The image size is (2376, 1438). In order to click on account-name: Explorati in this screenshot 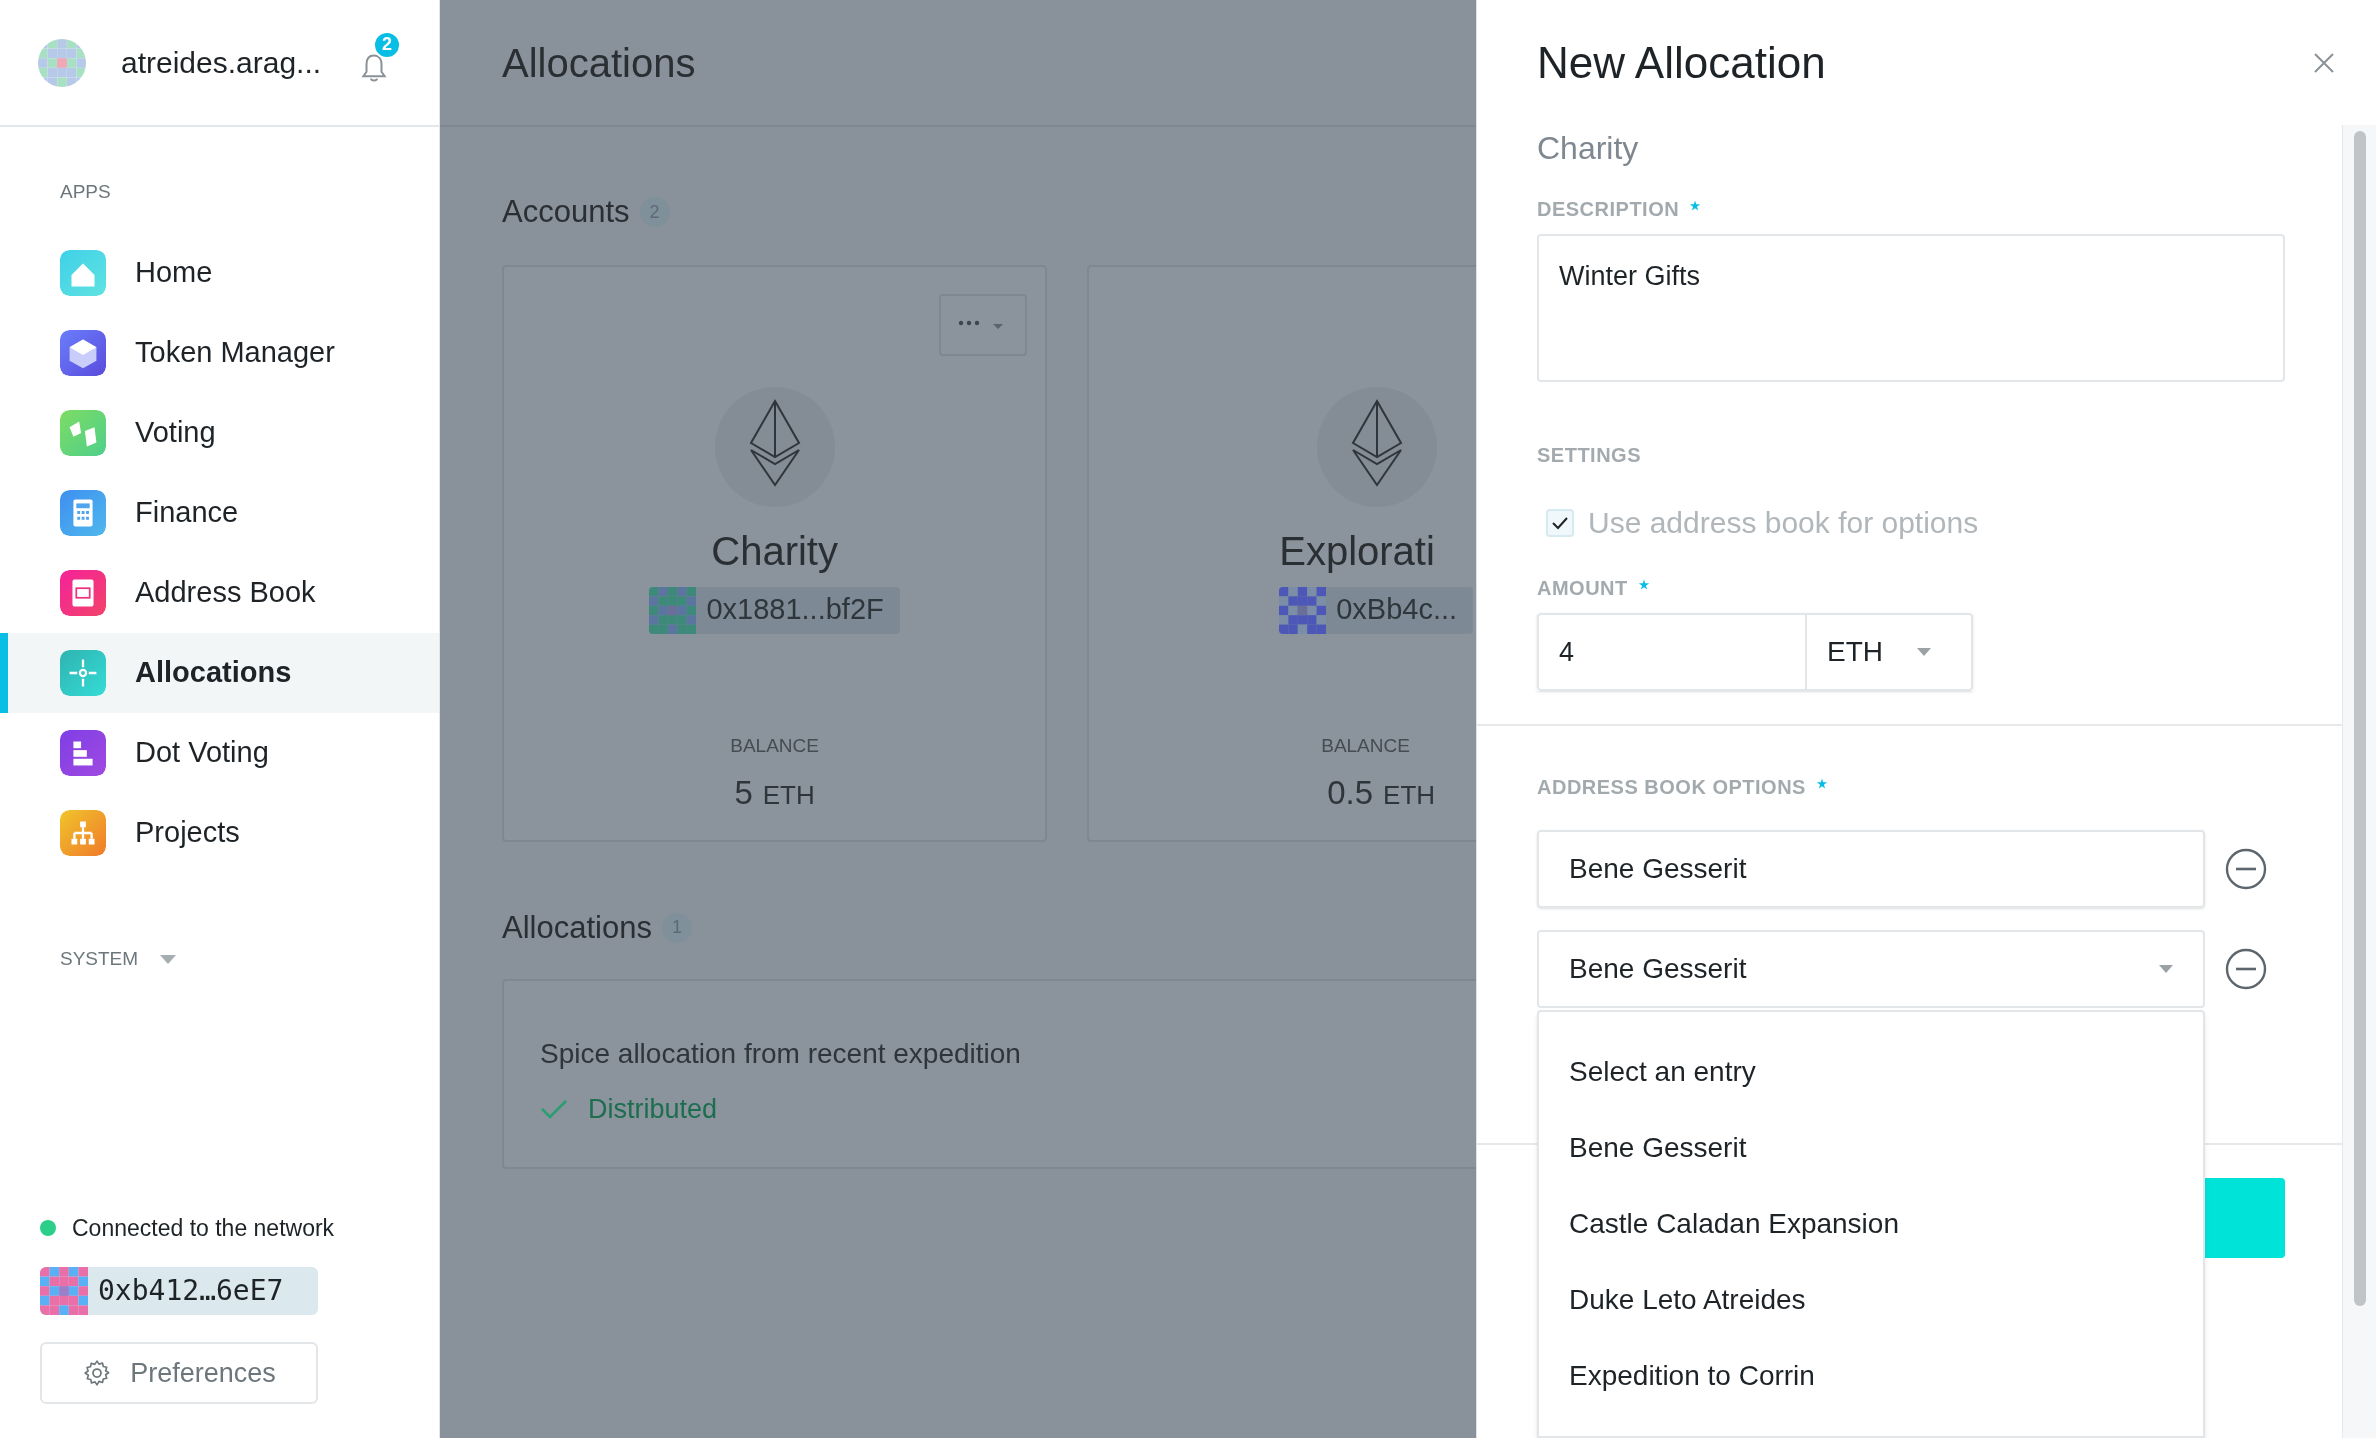, I will do `click(1357, 551)`.